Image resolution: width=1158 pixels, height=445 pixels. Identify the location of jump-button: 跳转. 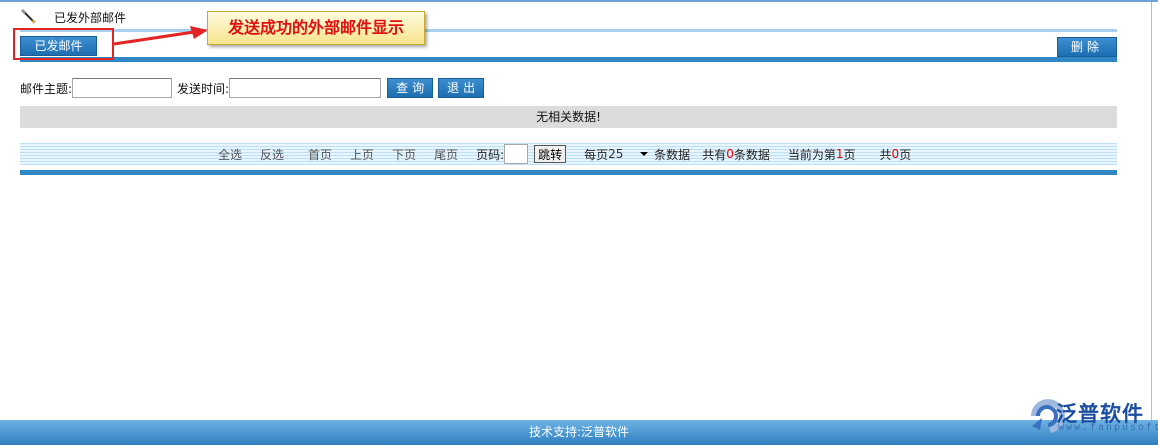
(550, 154).